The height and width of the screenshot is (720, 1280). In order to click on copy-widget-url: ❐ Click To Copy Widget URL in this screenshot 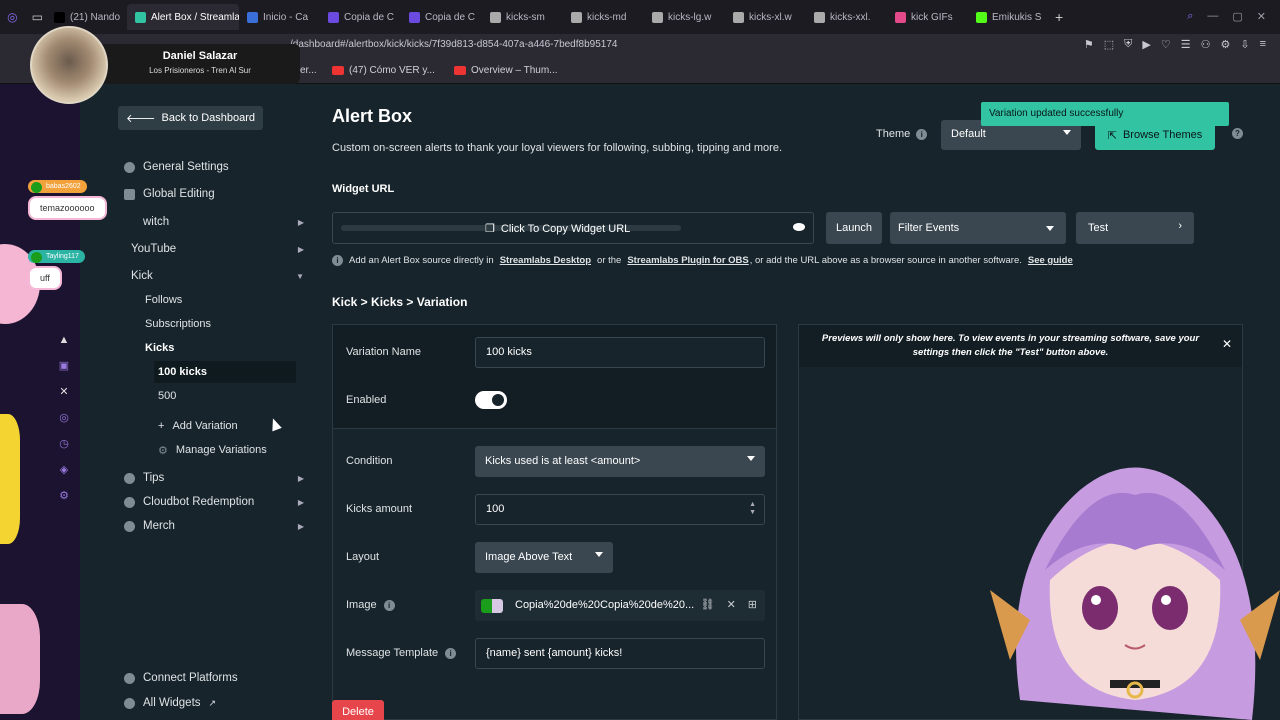, I will do `click(557, 229)`.